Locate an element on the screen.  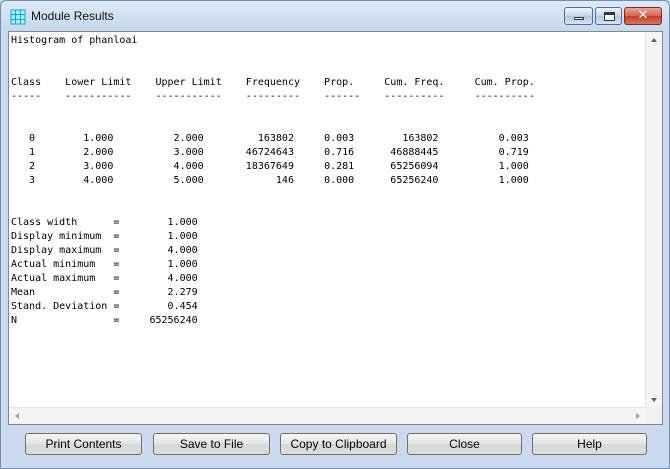
maximize-icon is located at coordinates (609, 16).